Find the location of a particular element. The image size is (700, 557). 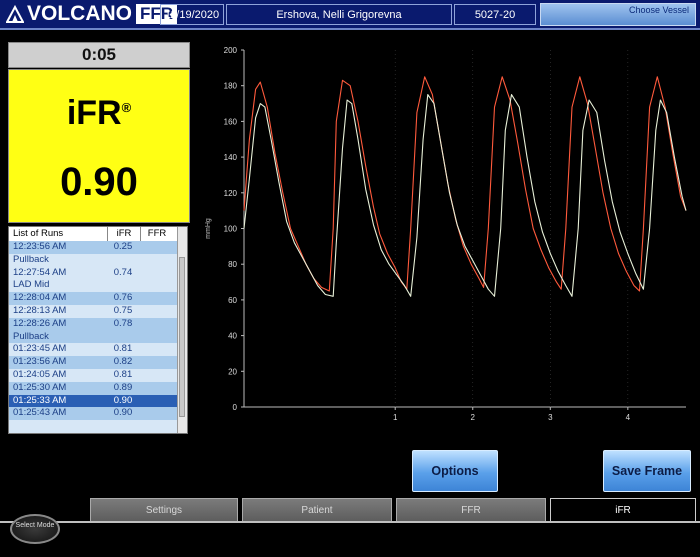

run-name: 12:28:04 AM is located at coordinates (40, 298).